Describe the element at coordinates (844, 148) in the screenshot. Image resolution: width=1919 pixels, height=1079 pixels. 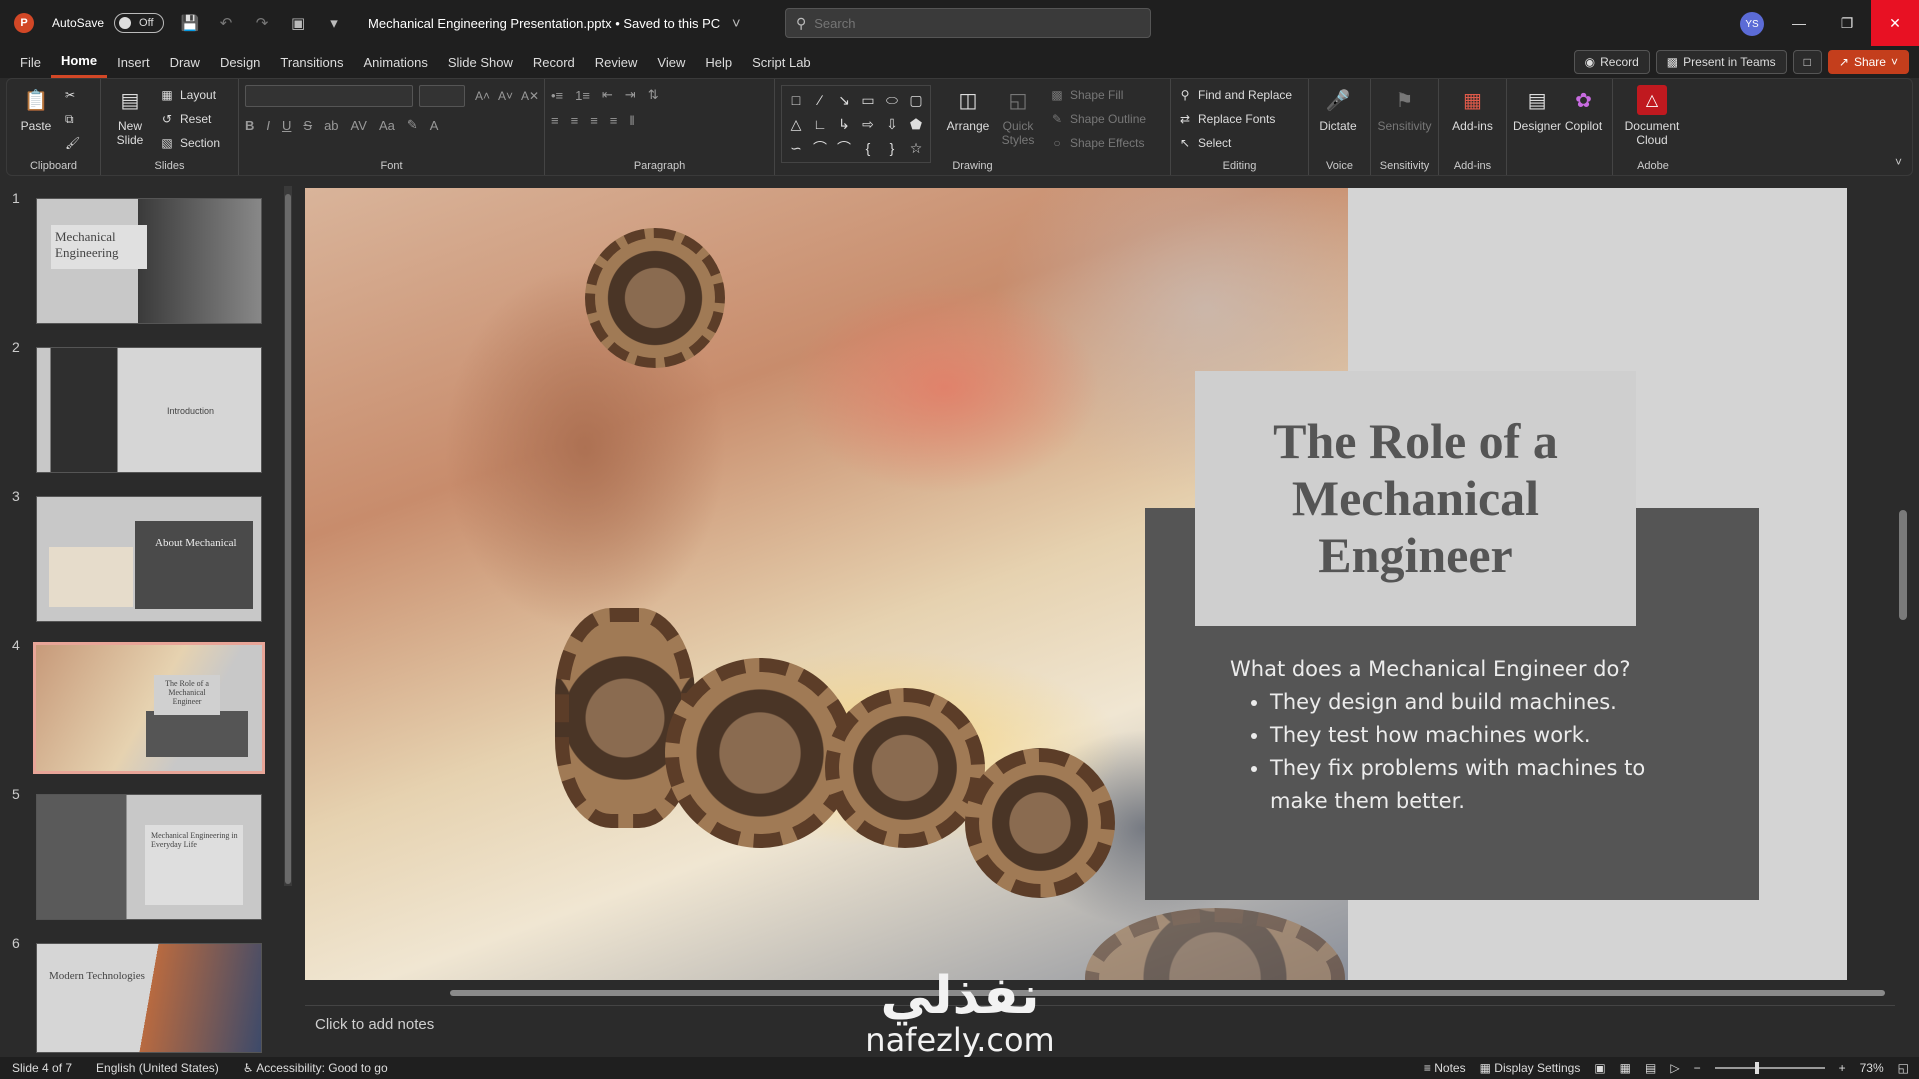
I see `arc-shape-icon: ⌒` at that location.